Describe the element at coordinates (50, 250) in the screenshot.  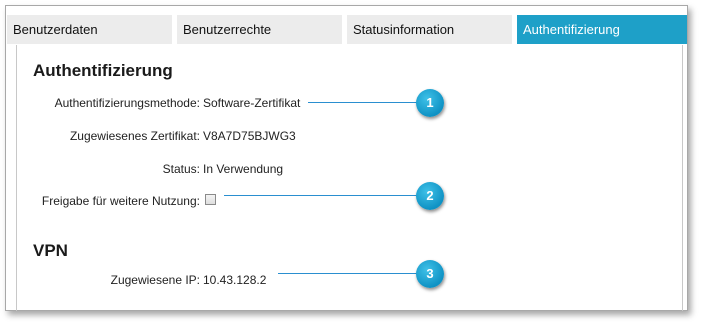
I see `vpn-section-heading: VPN` at that location.